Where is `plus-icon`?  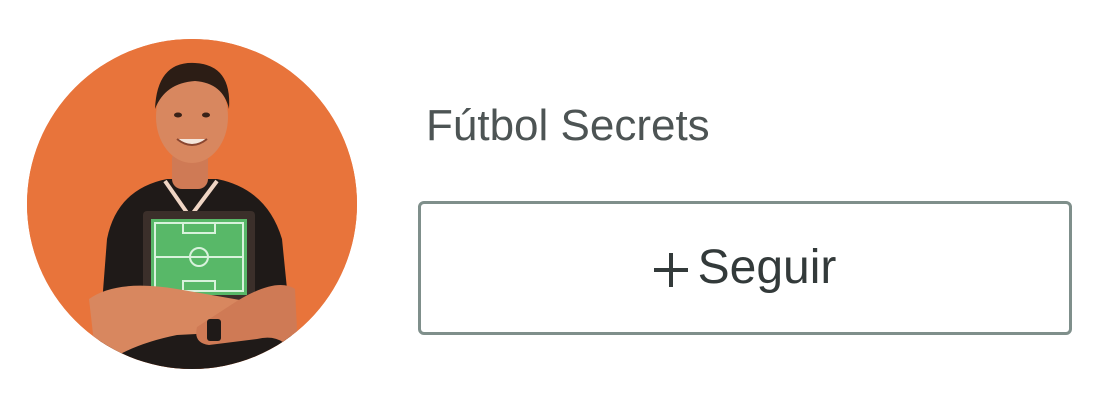
plus-icon is located at coordinates (670, 270).